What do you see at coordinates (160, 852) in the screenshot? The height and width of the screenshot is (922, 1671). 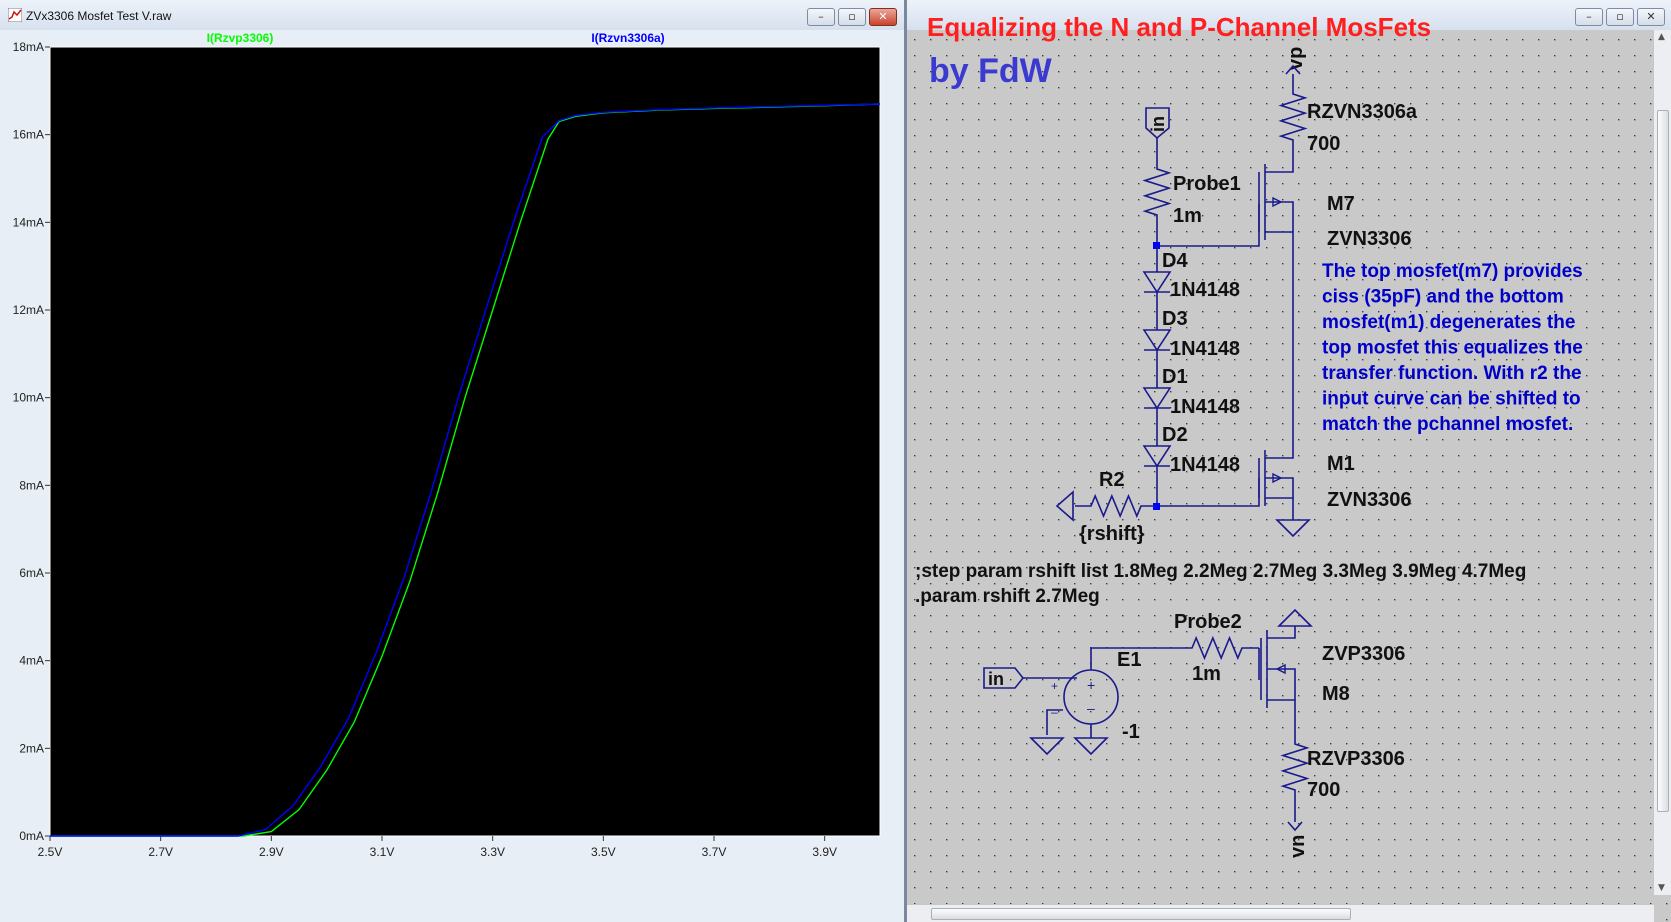 I see `x-tick-label: 2.7V` at bounding box center [160, 852].